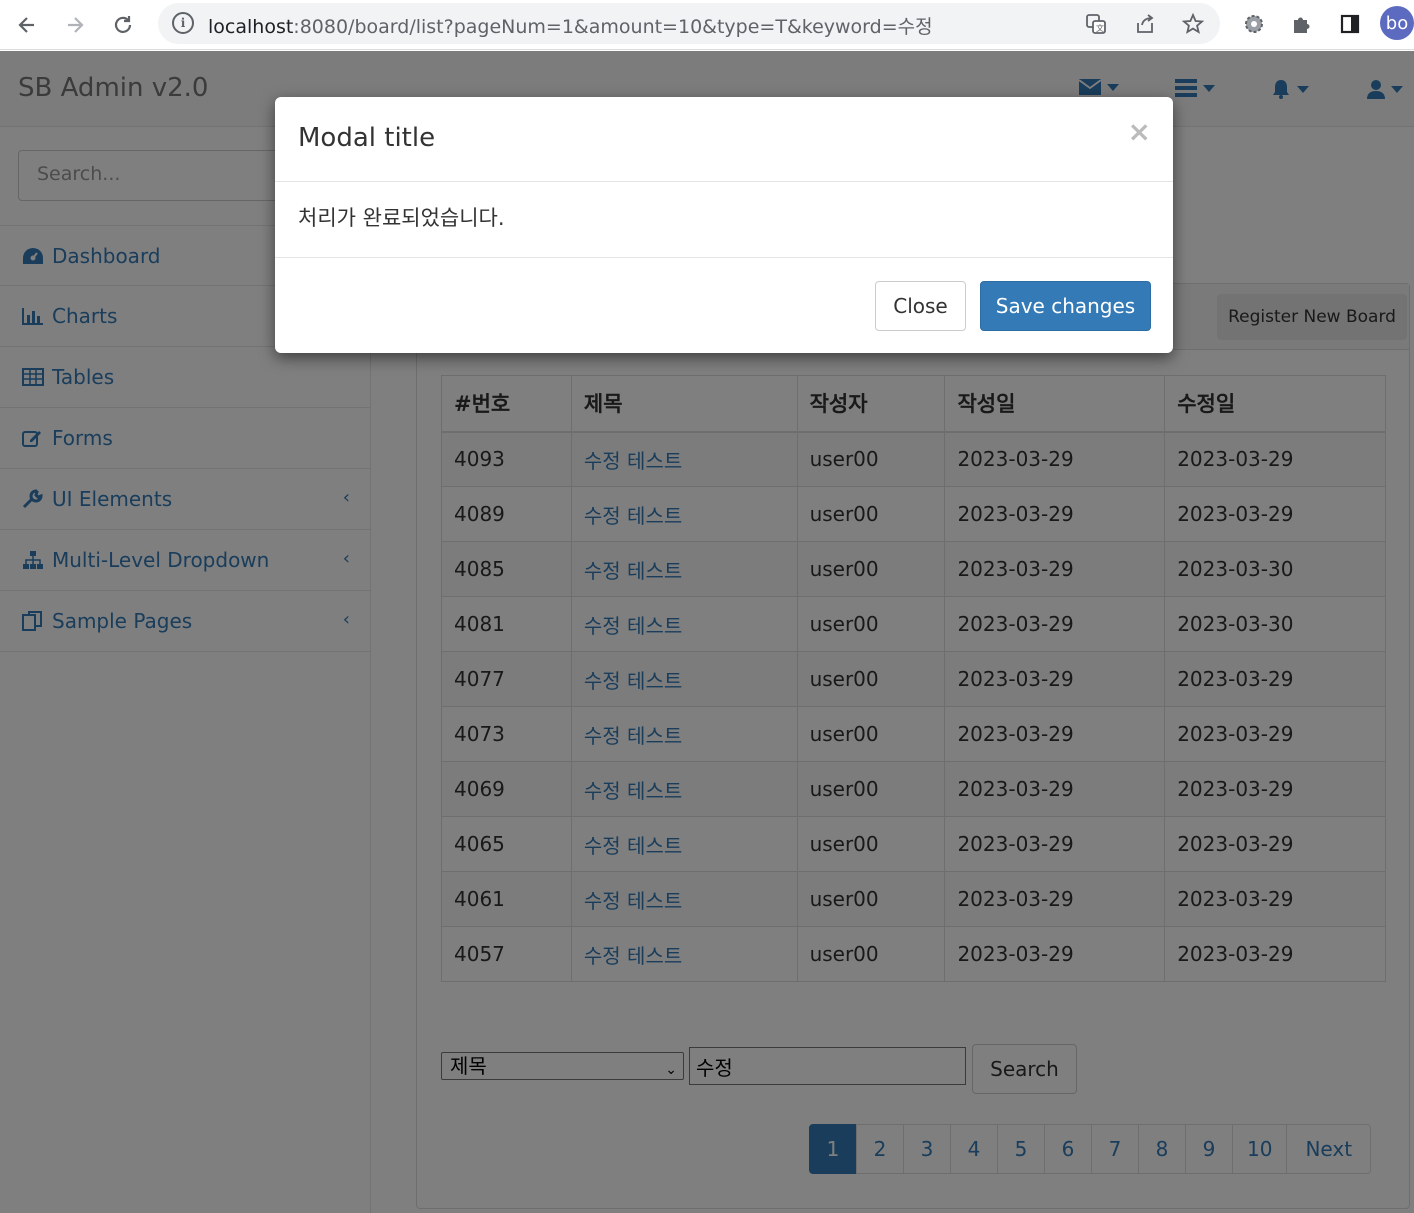 This screenshot has height=1213, width=1414. Describe the element at coordinates (724, 139) in the screenshot. I see `modal-header: Modal title ×` at that location.